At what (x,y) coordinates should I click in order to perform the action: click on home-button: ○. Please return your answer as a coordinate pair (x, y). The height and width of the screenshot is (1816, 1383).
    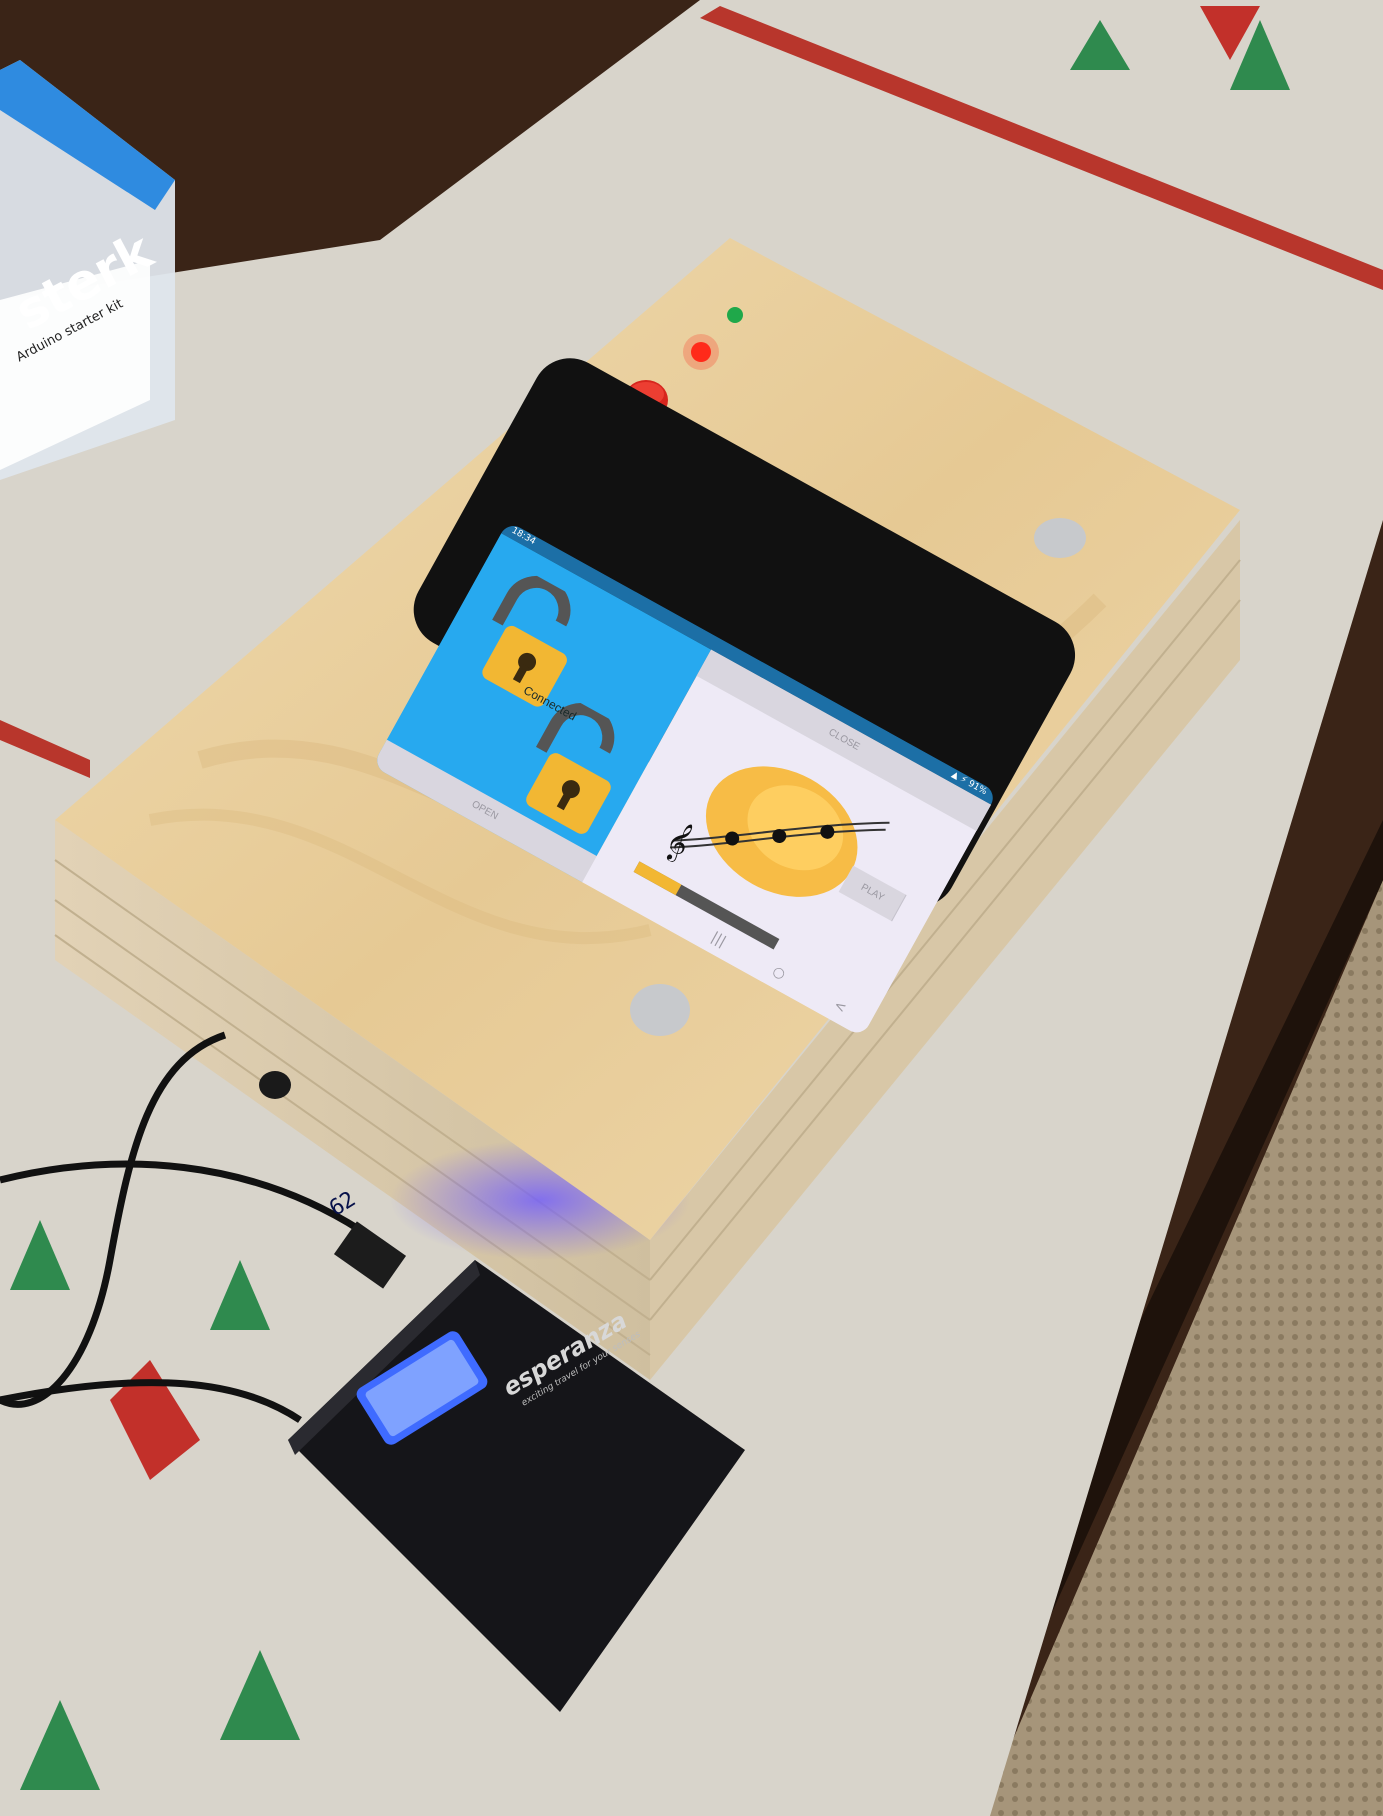
    Looking at the image, I should click on (779, 973).